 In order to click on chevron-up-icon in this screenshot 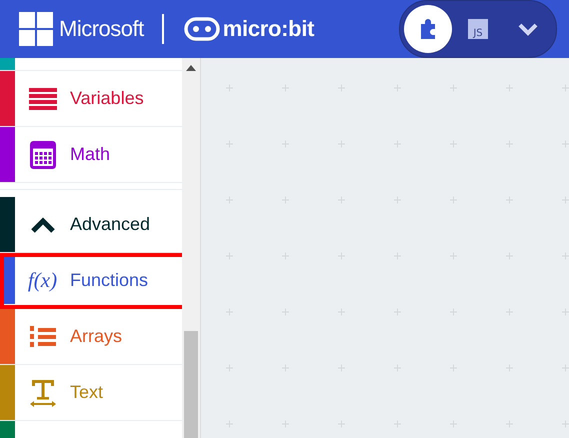, I will do `click(43, 224)`.